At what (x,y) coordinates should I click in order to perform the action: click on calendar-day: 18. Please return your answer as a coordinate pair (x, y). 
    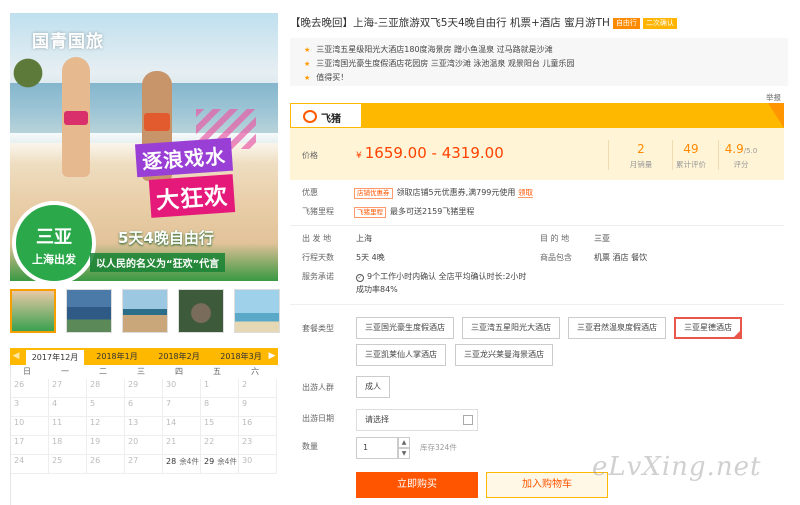
    Looking at the image, I should click on (68, 445).